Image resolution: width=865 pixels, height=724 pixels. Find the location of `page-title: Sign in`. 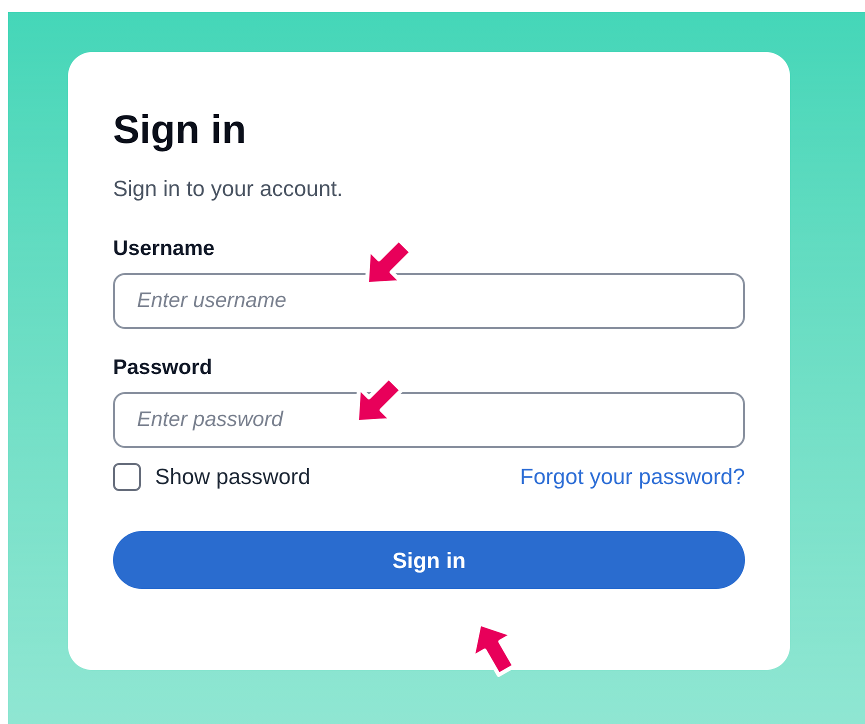

page-title: Sign in is located at coordinates (180, 130).